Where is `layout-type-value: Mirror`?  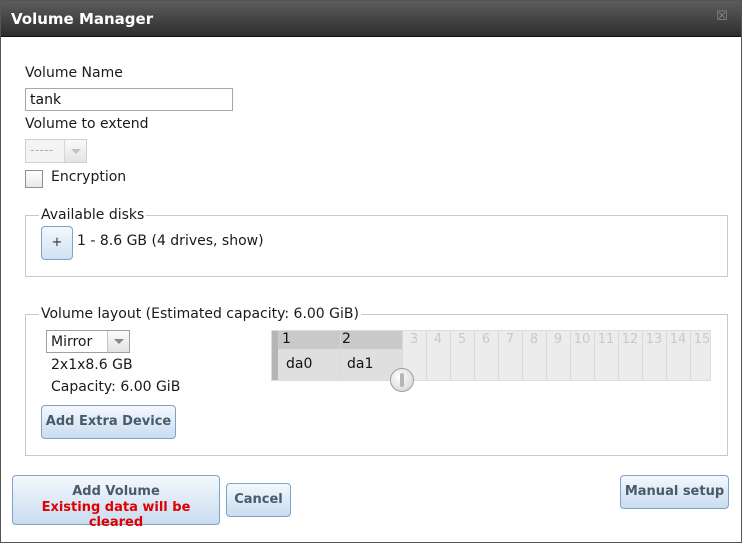 layout-type-value: Mirror is located at coordinates (72, 342).